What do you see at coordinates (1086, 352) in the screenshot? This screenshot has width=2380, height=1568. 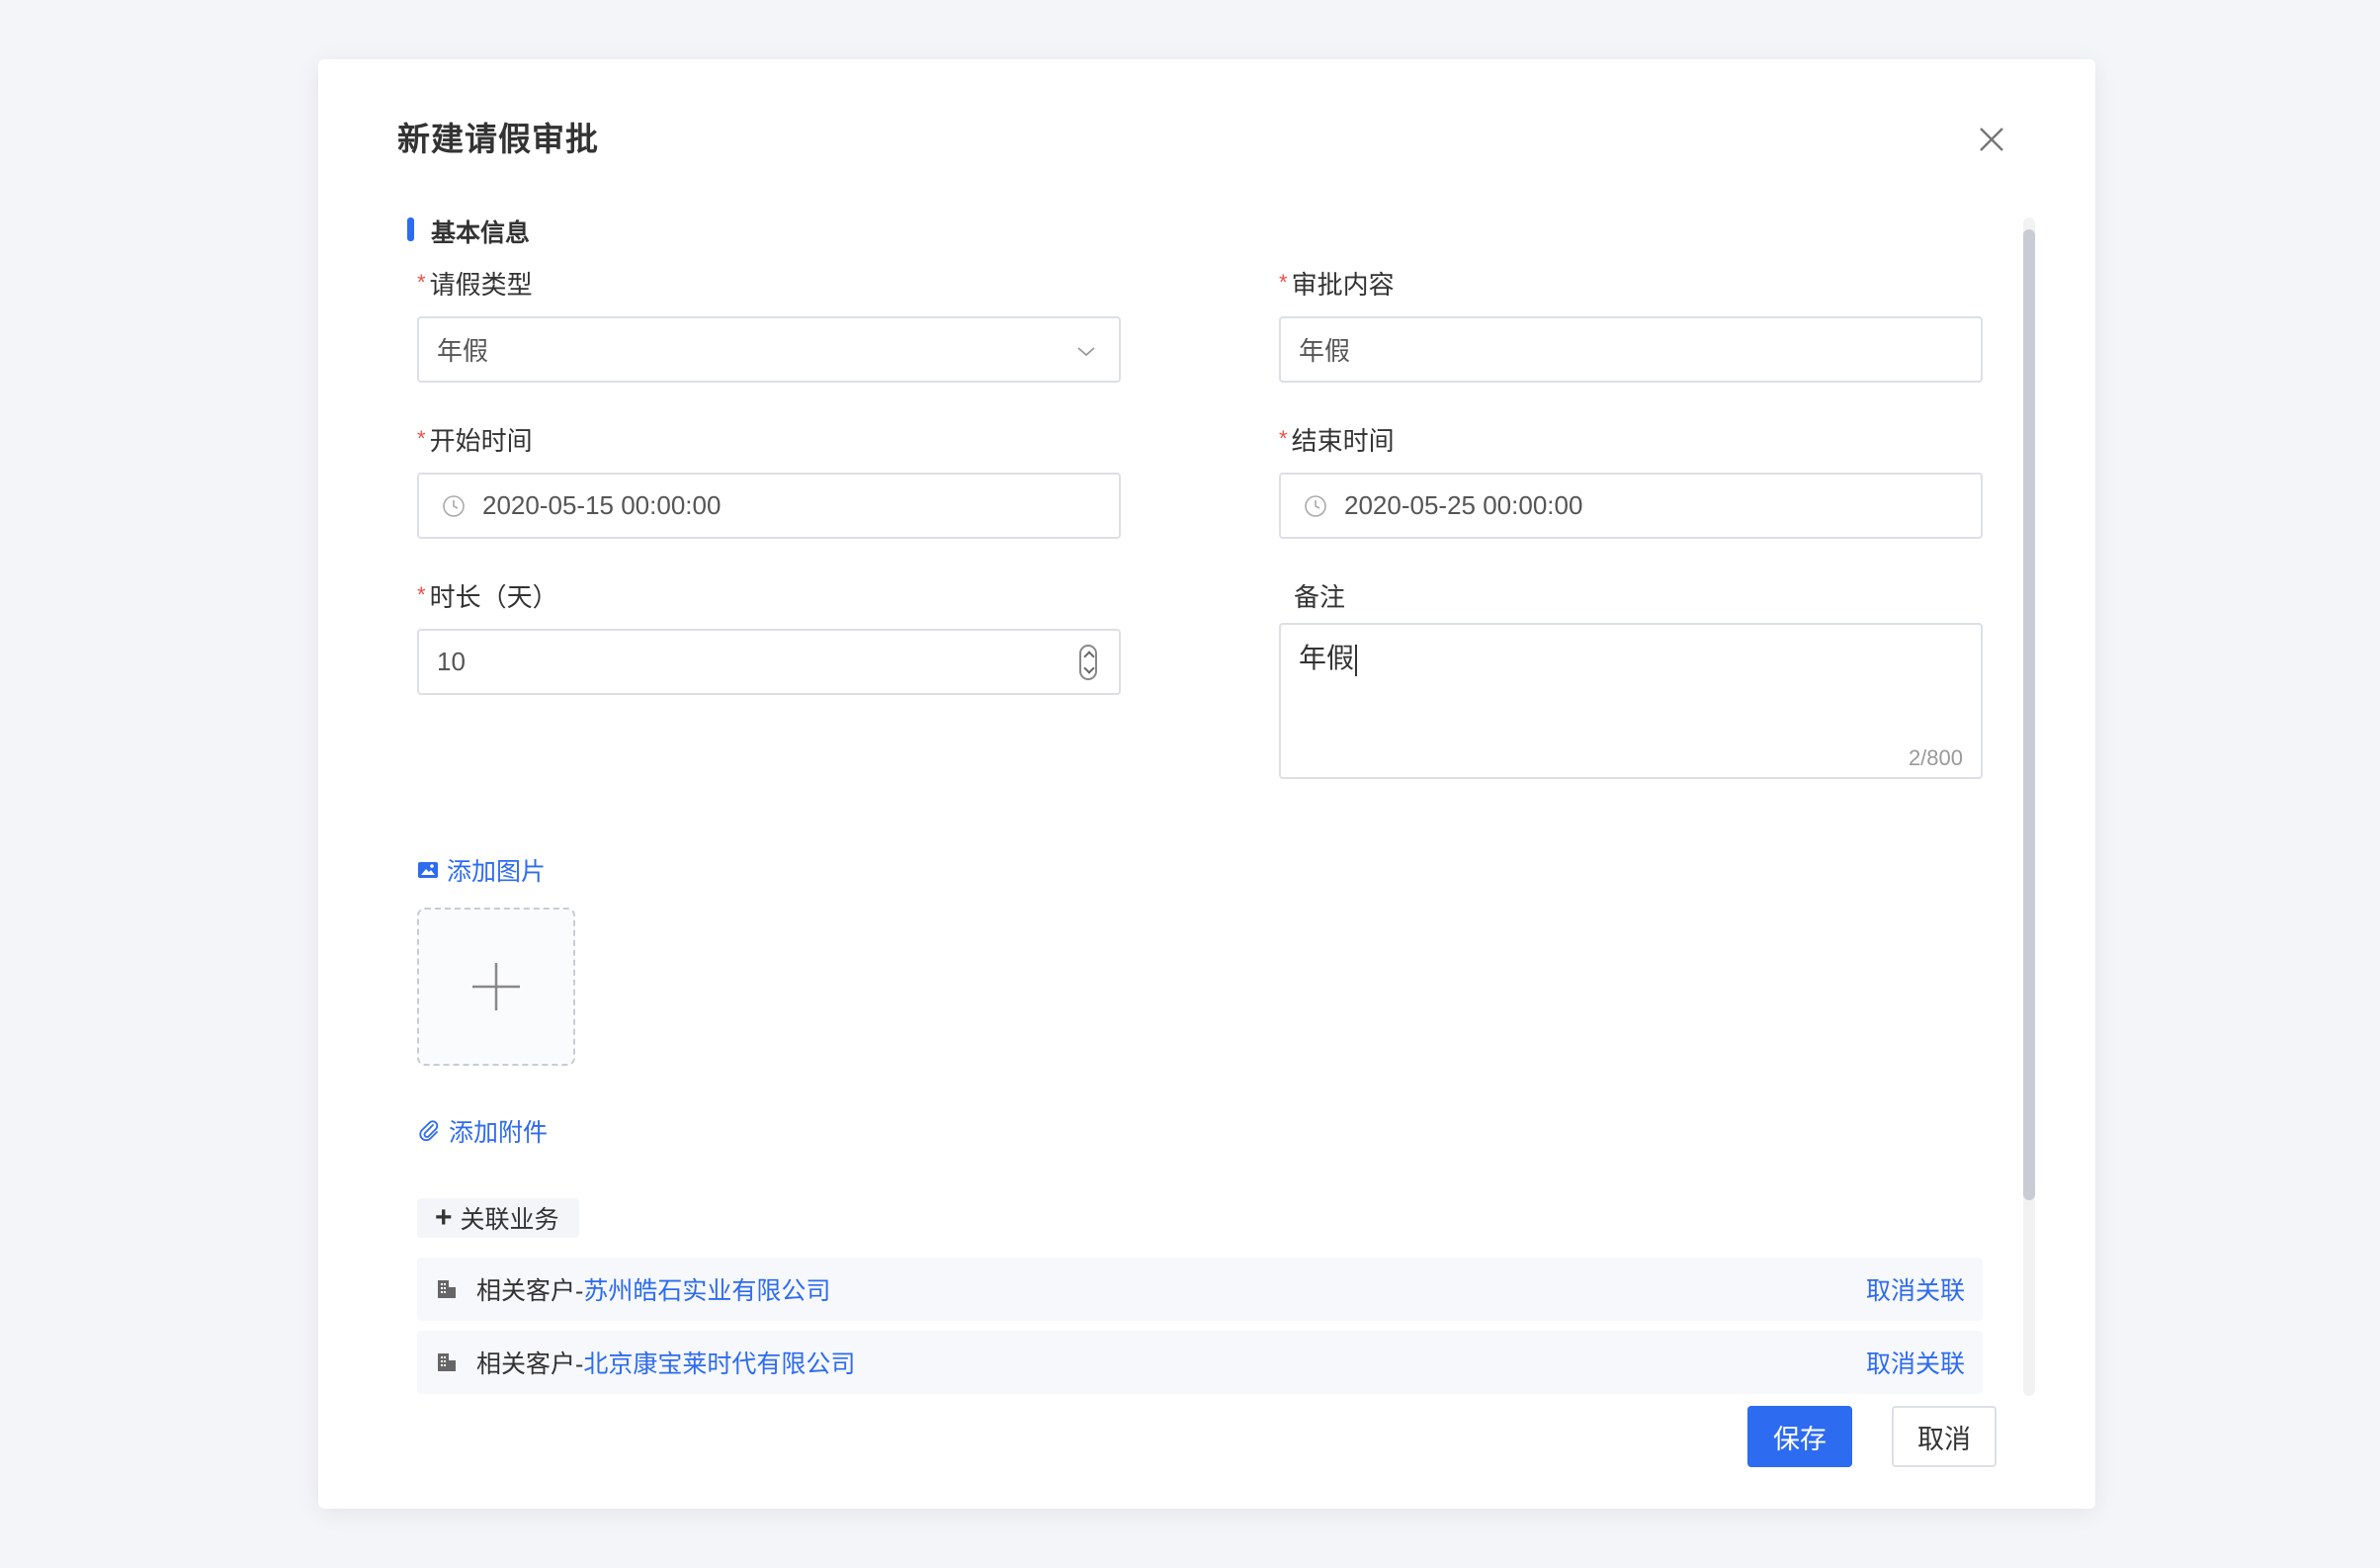 I see `chevron-down-icon` at bounding box center [1086, 352].